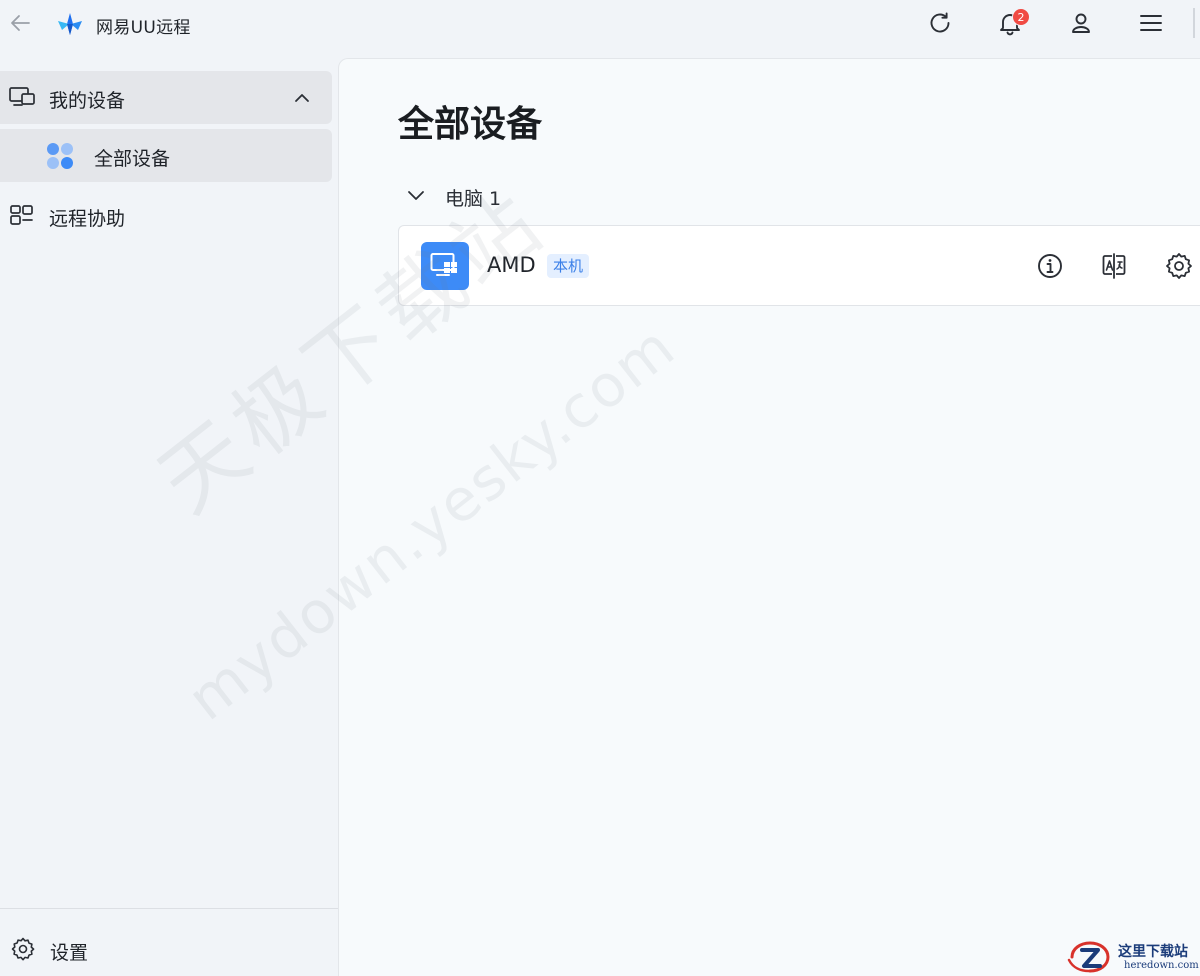 The height and width of the screenshot is (976, 1200). I want to click on device-card: AMD 本机, so click(799, 265).